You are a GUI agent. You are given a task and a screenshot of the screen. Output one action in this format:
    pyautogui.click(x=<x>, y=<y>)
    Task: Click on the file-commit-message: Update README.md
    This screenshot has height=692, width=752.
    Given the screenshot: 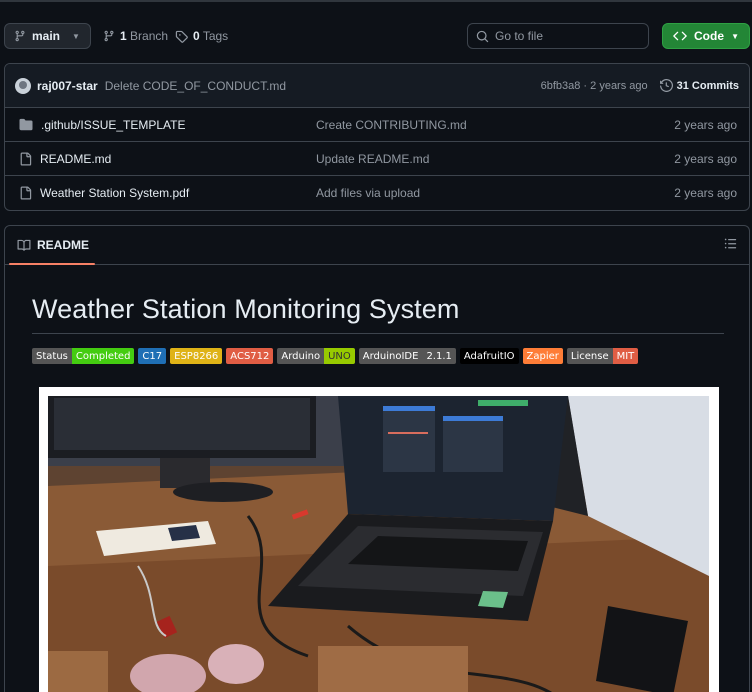 What is the action you would take?
    pyautogui.click(x=372, y=159)
    